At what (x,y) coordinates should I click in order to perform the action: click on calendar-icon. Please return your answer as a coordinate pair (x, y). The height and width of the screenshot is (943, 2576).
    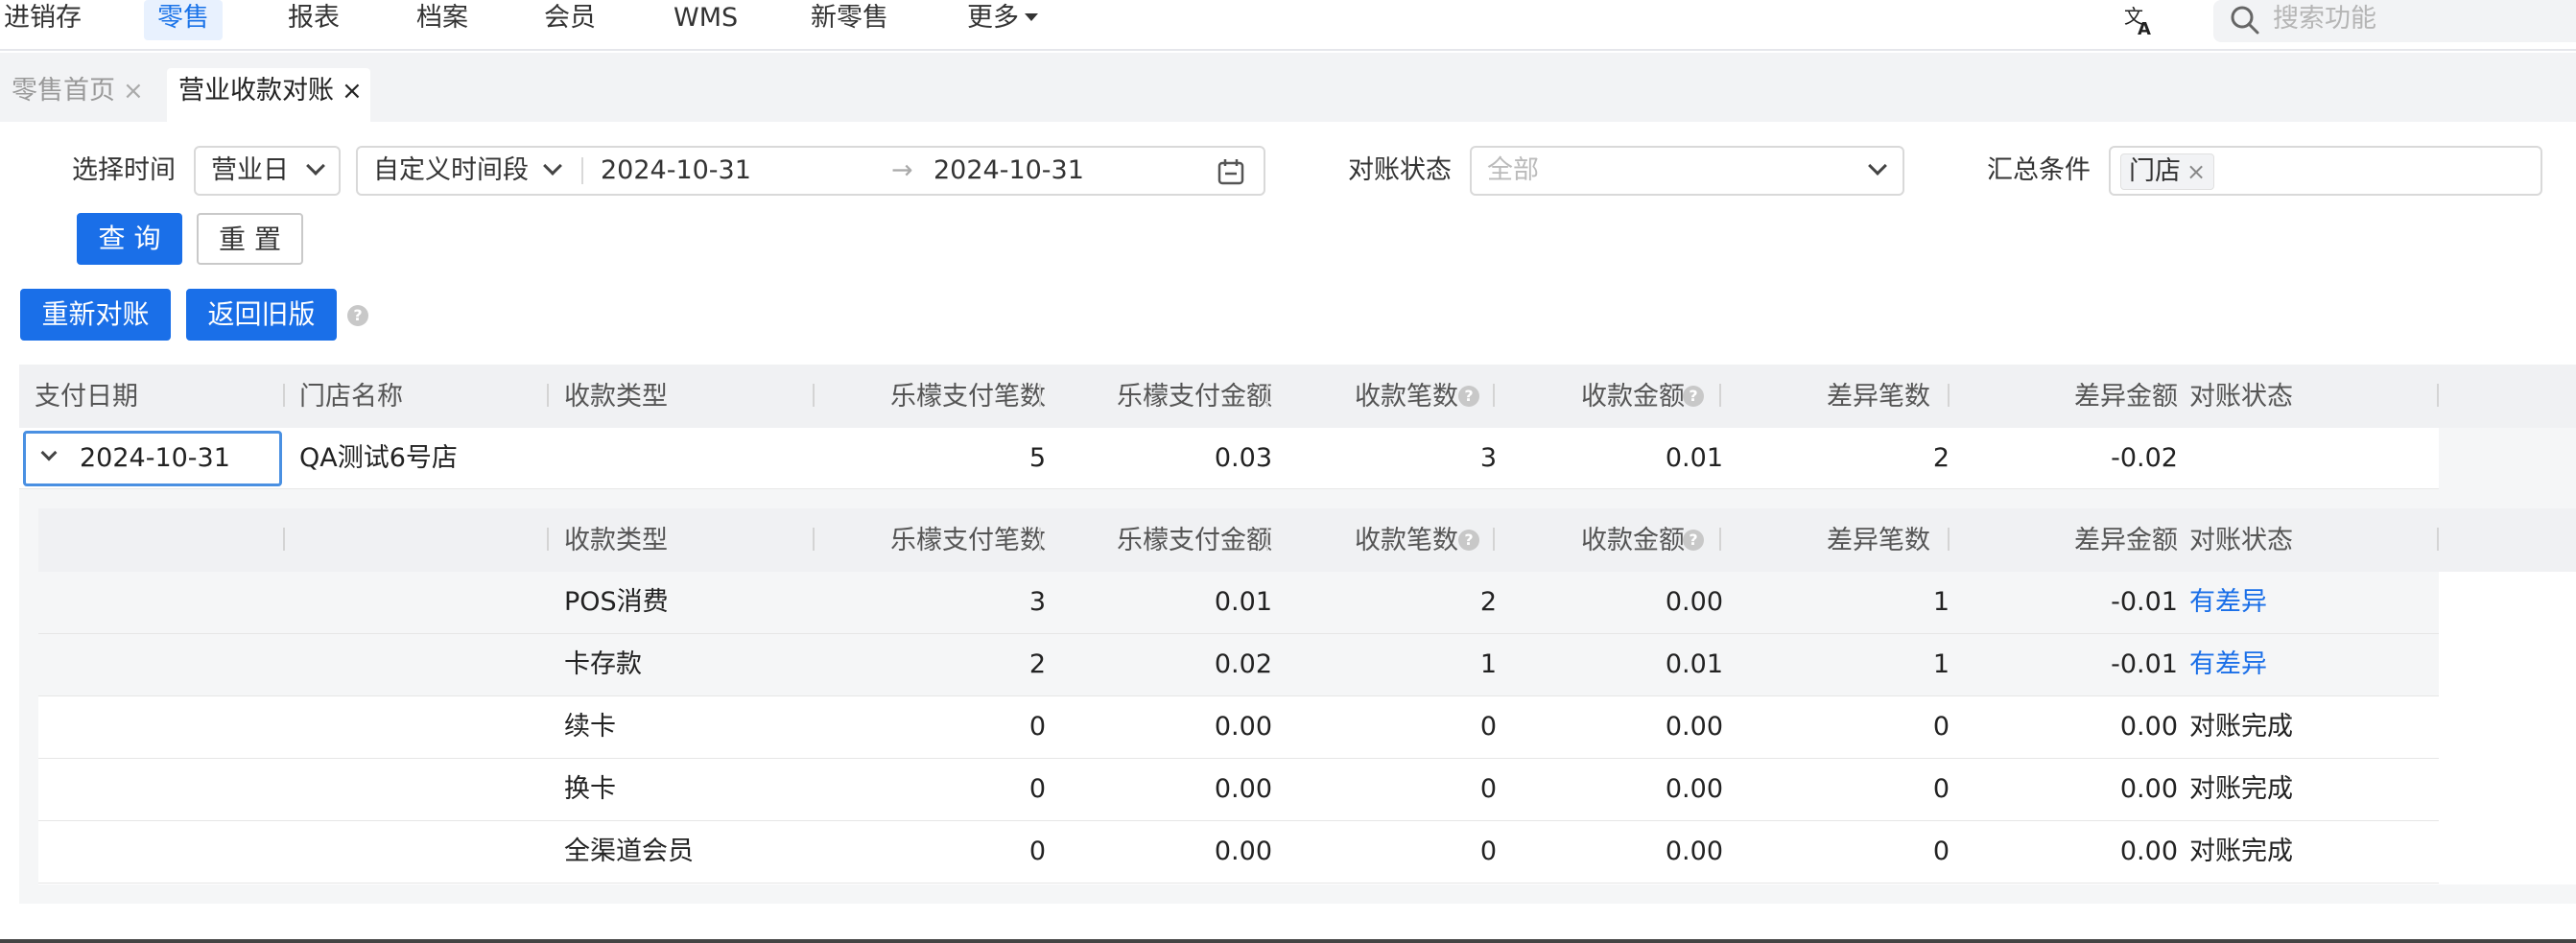
    Looking at the image, I should click on (1231, 171).